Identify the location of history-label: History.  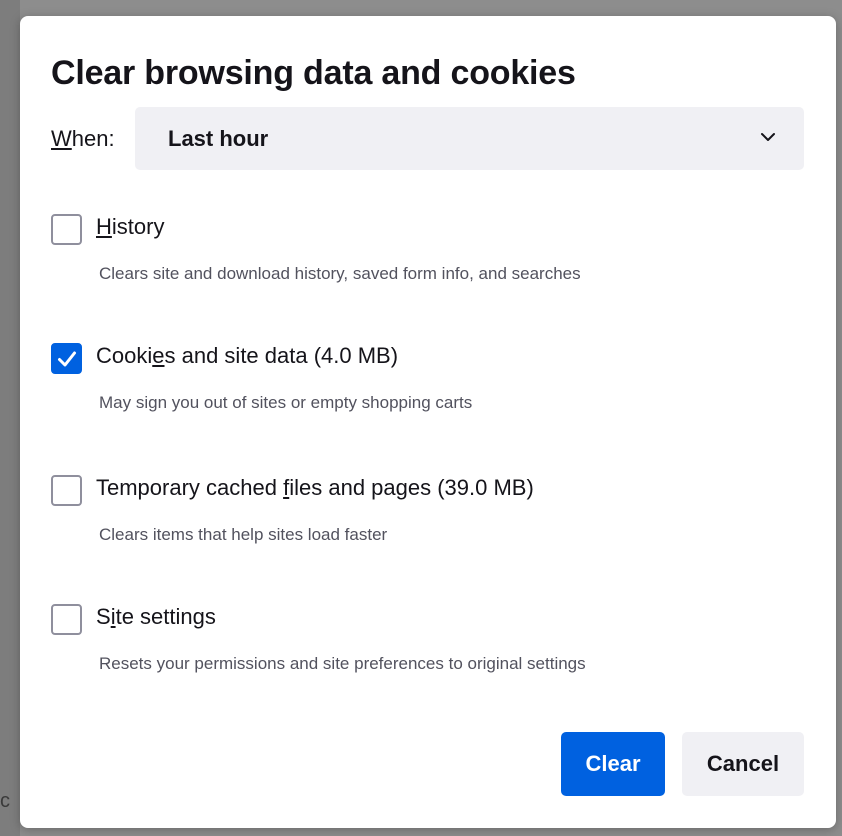
(130, 227).